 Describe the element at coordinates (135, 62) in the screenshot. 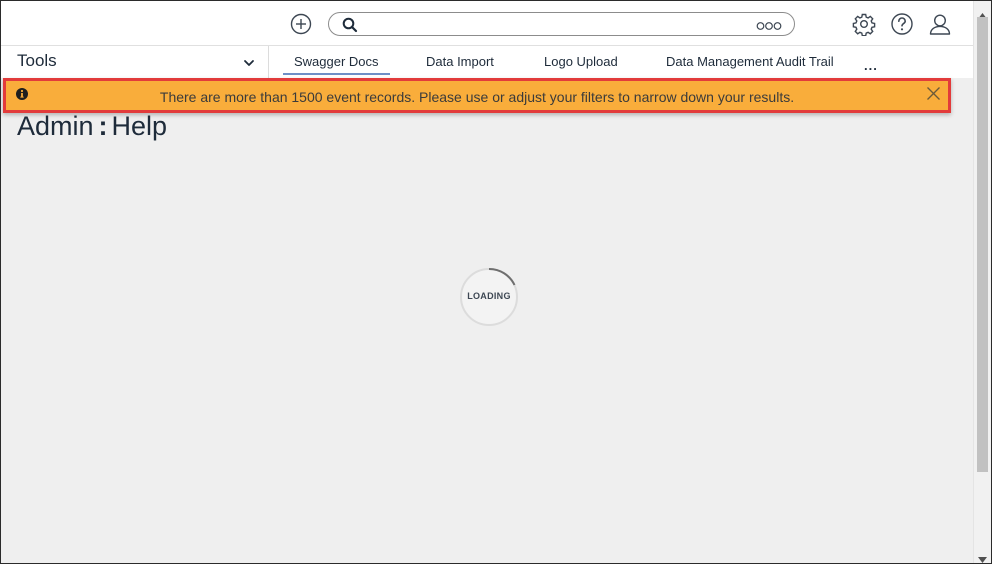

I see `tools-dropdown: Tools` at that location.